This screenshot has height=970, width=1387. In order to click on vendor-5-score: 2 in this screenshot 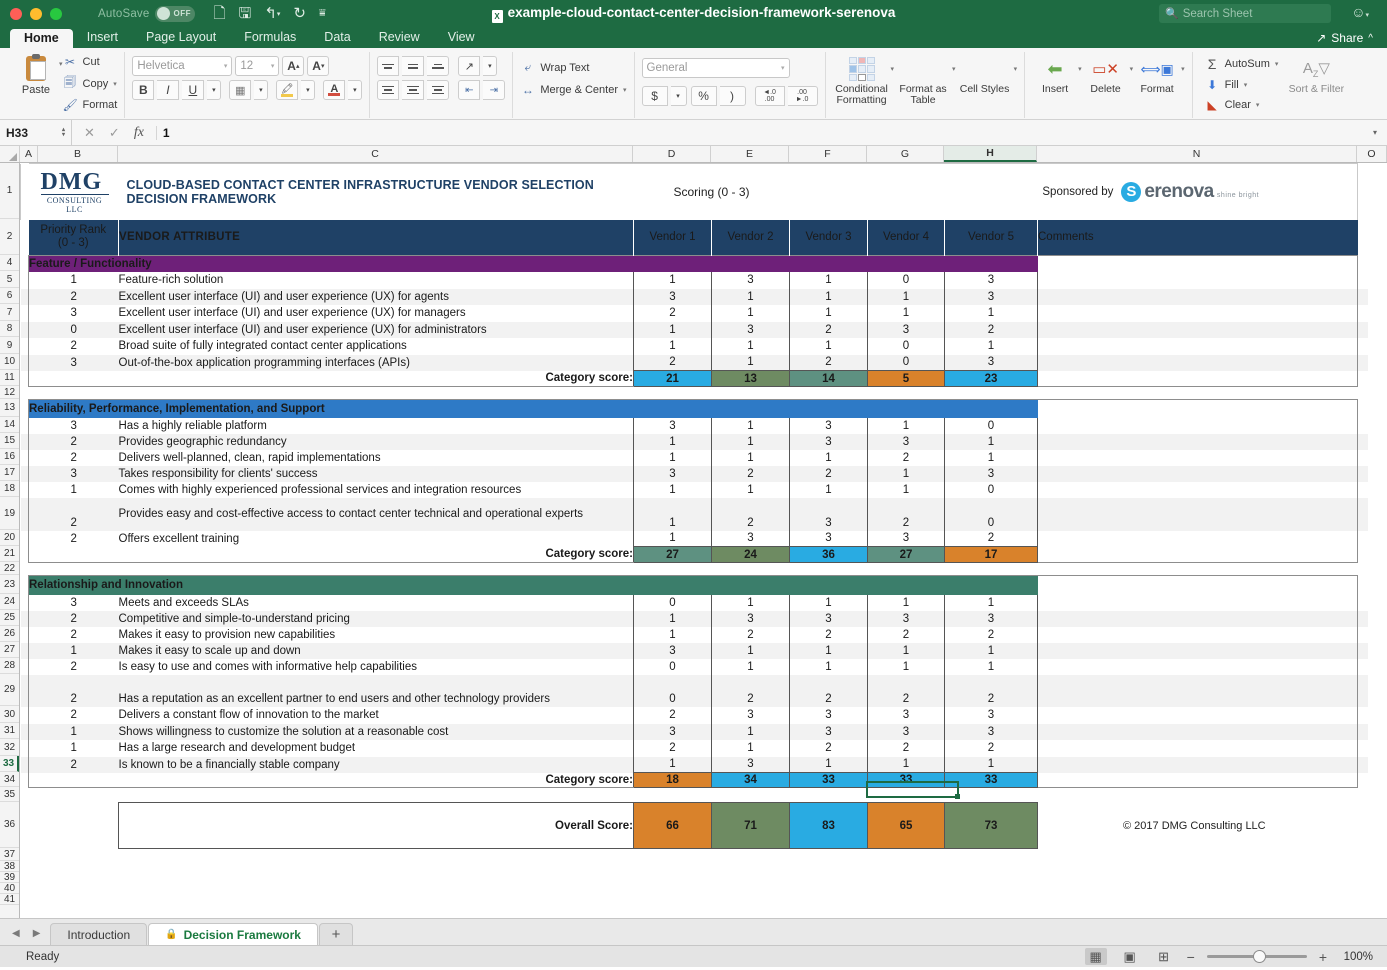, I will do `click(991, 329)`.